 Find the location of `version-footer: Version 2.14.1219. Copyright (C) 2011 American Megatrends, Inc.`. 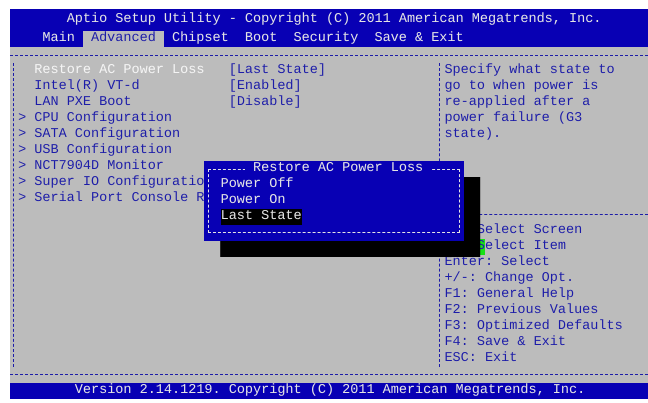

version-footer: Version 2.14.1219. Copyright (C) 2011 American Megatrends, Inc. is located at coordinates (329, 391).